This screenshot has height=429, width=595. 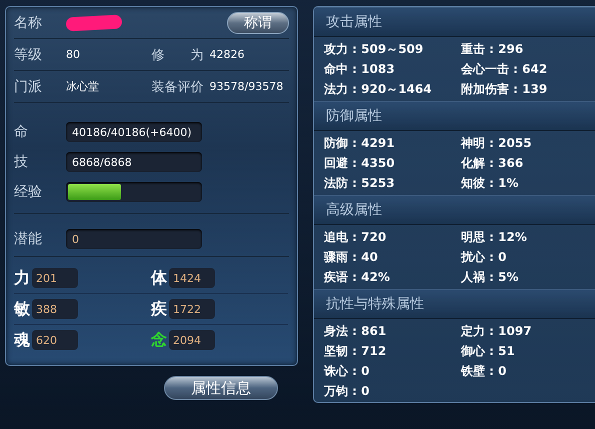 I want to click on stat-label: 敏, so click(x=22, y=309).